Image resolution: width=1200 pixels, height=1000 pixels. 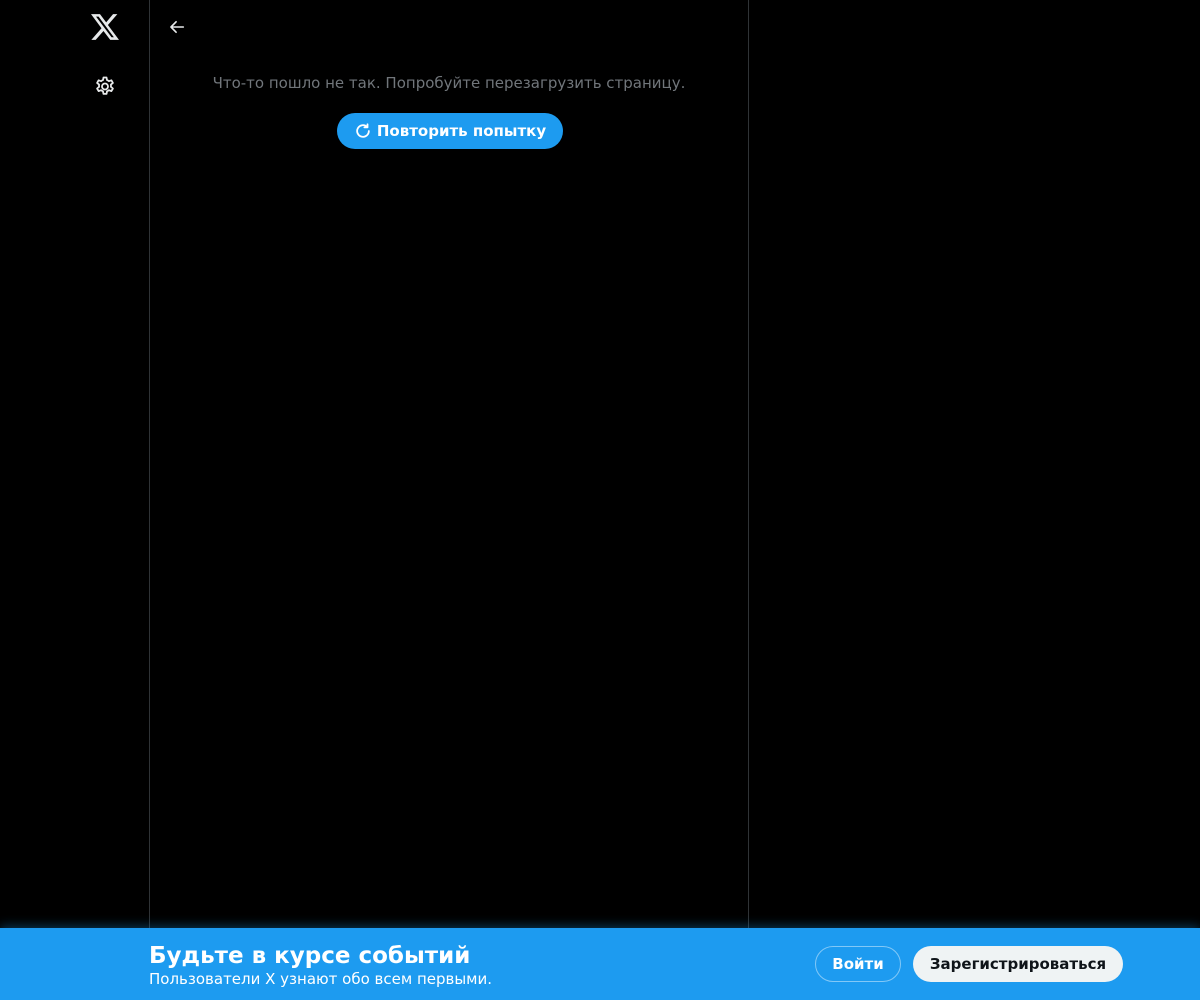 I want to click on left-nav, so click(x=74, y=500).